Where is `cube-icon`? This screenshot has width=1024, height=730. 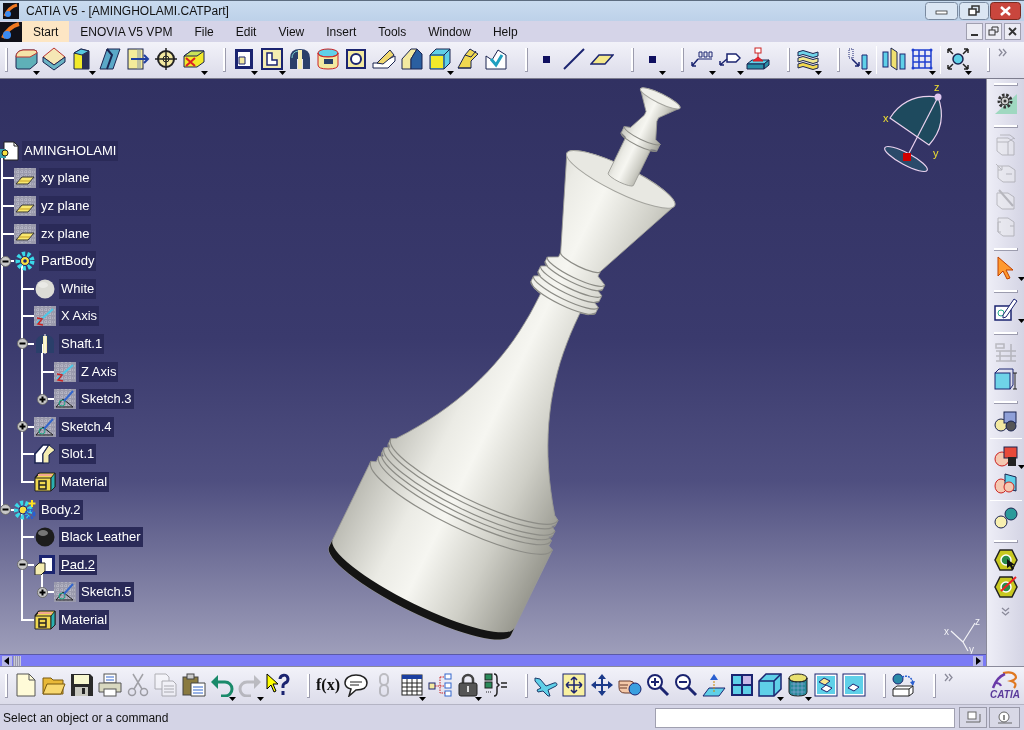
cube-icon is located at coordinates (440, 59).